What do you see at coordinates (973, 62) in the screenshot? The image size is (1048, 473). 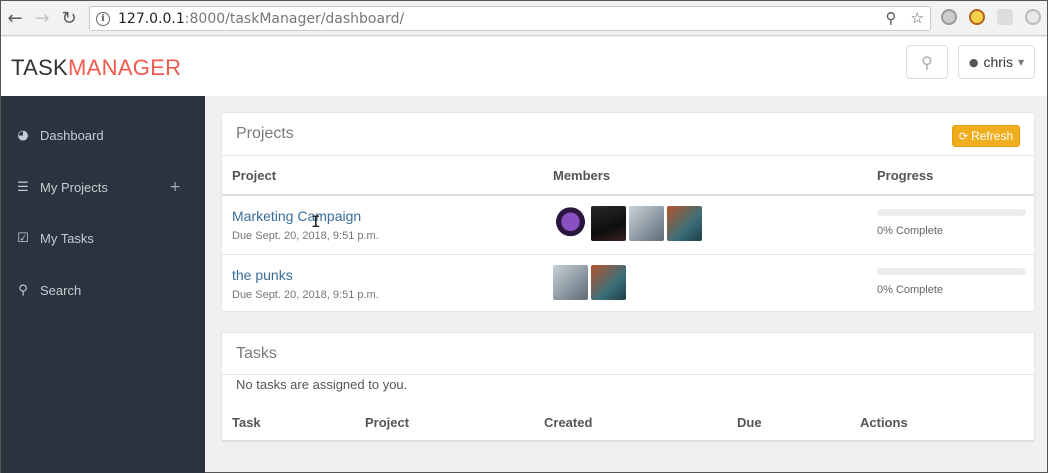 I see `user-icon: ●` at bounding box center [973, 62].